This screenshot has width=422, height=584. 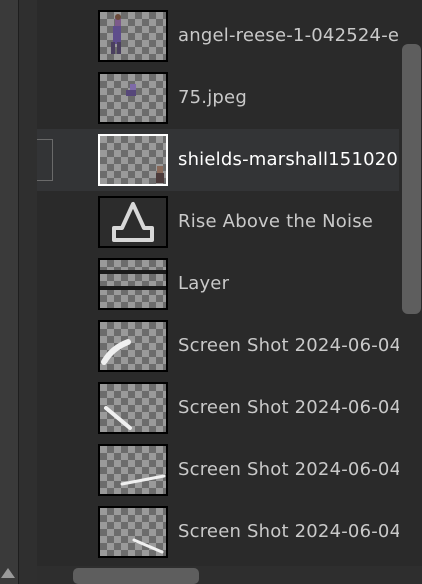 What do you see at coordinates (45, 160) in the screenshot?
I see `layer-visibility-toggle` at bounding box center [45, 160].